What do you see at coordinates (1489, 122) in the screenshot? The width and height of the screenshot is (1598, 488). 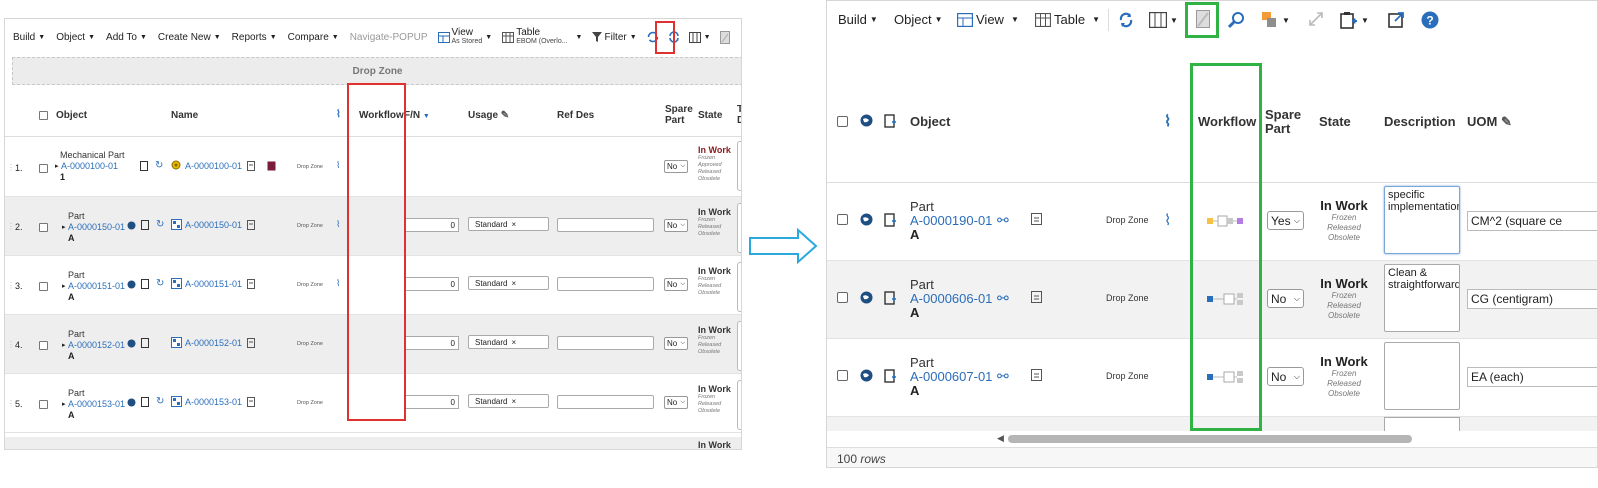 I see `column-uom: UOM ✎` at bounding box center [1489, 122].